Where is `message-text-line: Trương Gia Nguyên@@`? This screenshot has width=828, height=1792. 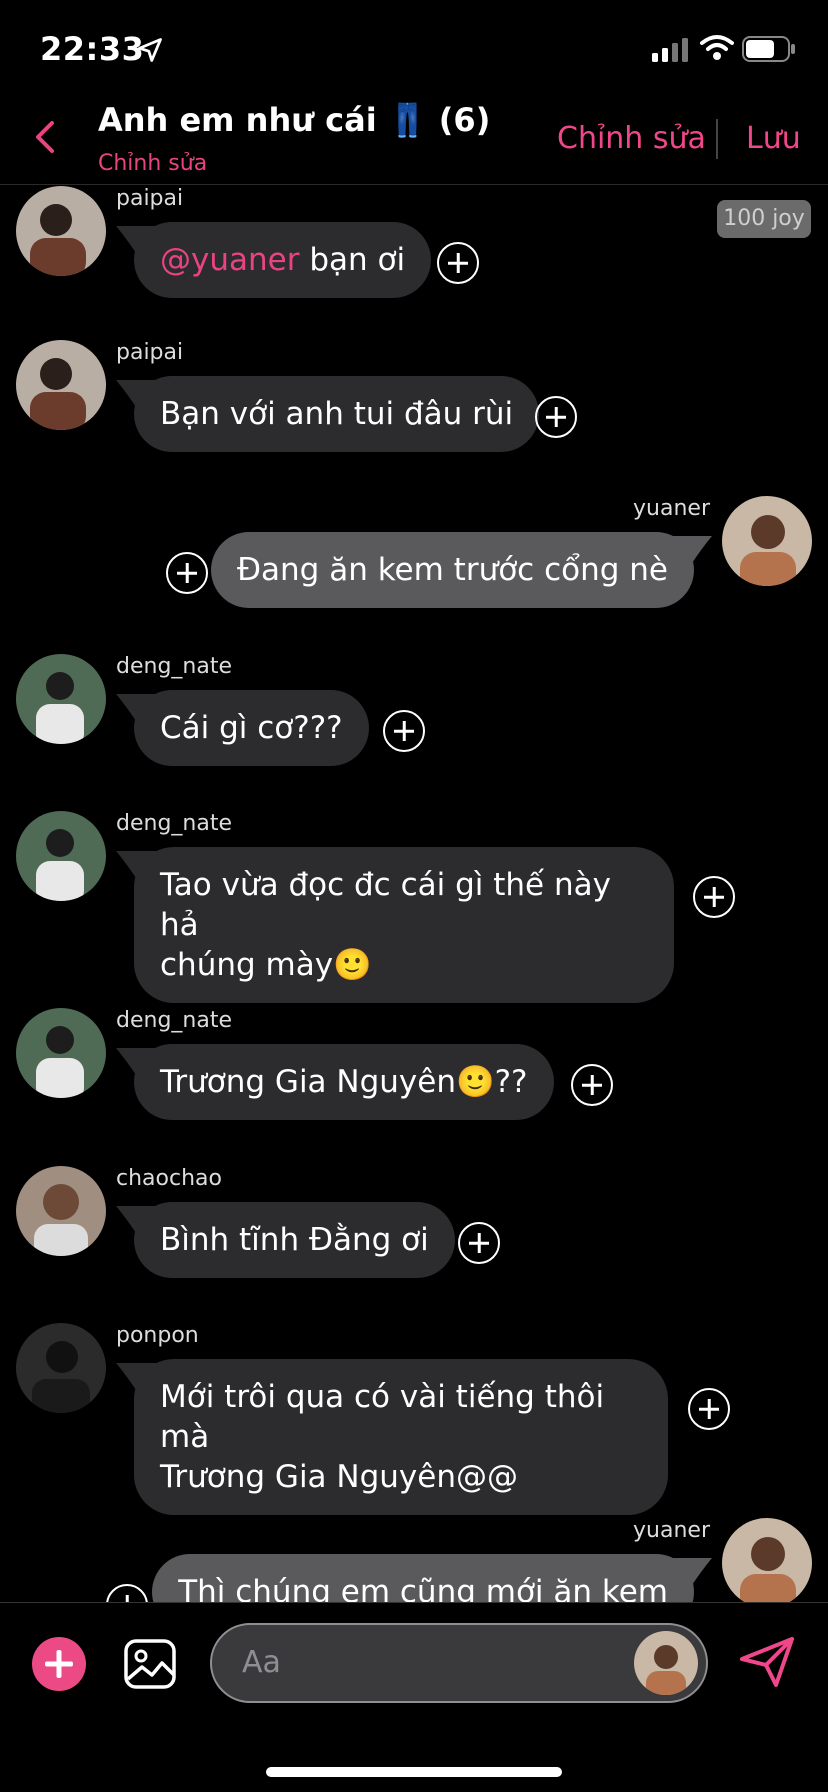 message-text-line: Trương Gia Nguyên@@ is located at coordinates (339, 1477).